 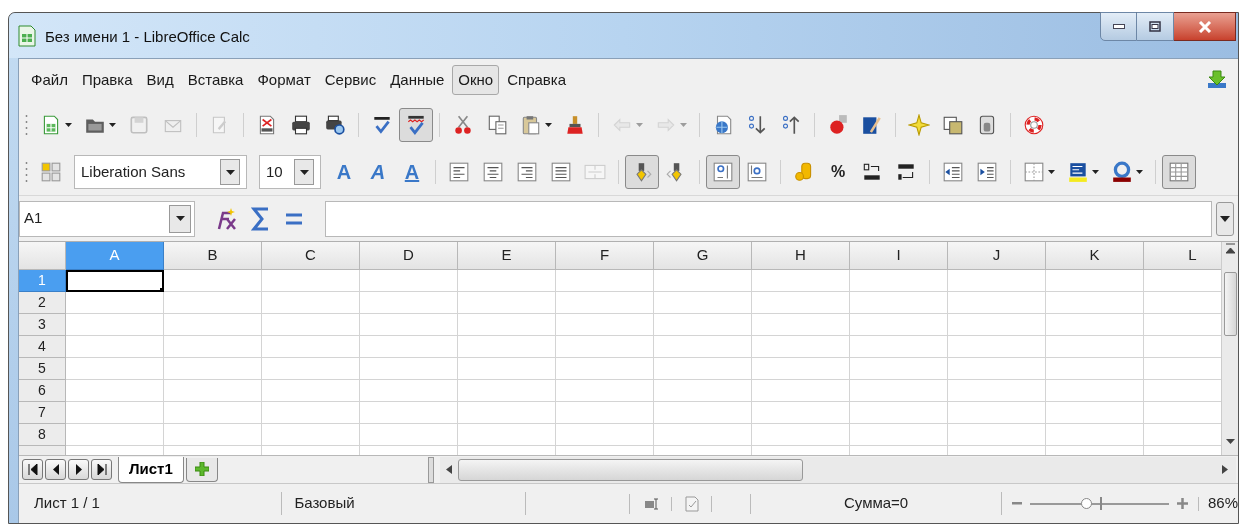 I want to click on column-header: E, so click(x=507, y=256).